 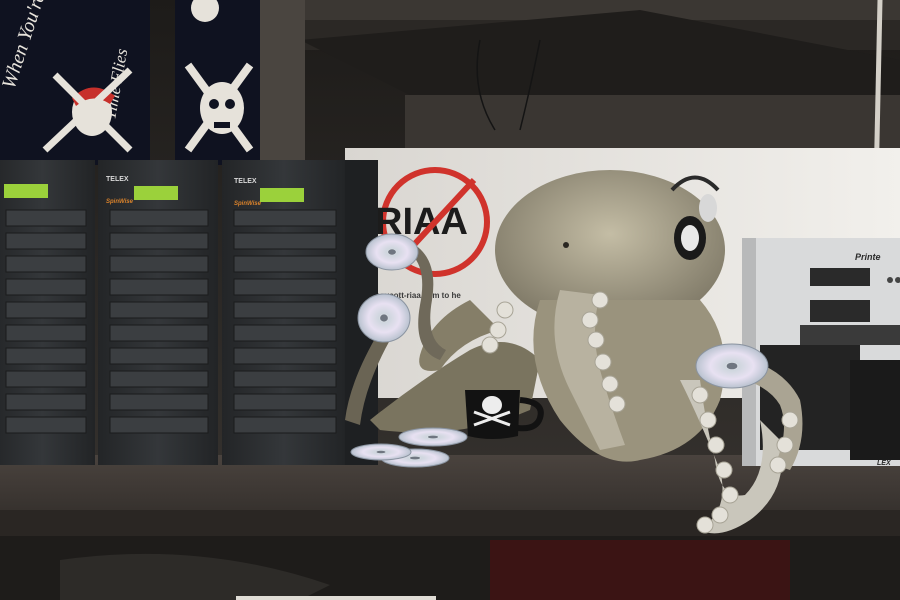 What do you see at coordinates (217, 82) in the screenshot?
I see `pirate-flag-right` at bounding box center [217, 82].